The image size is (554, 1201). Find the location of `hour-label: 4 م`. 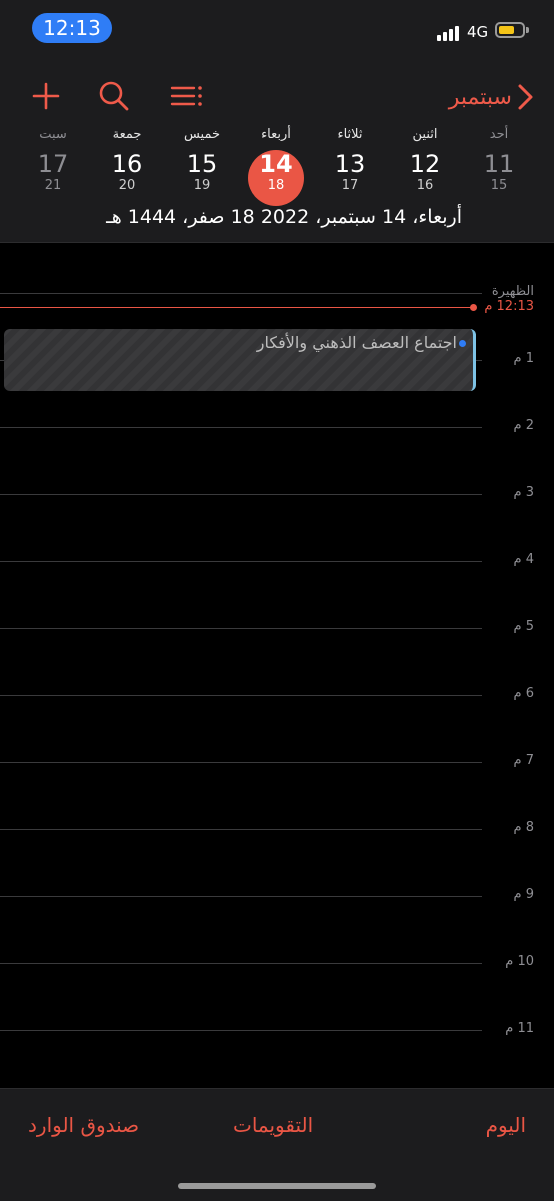

hour-label: 4 م is located at coordinates (523, 559).